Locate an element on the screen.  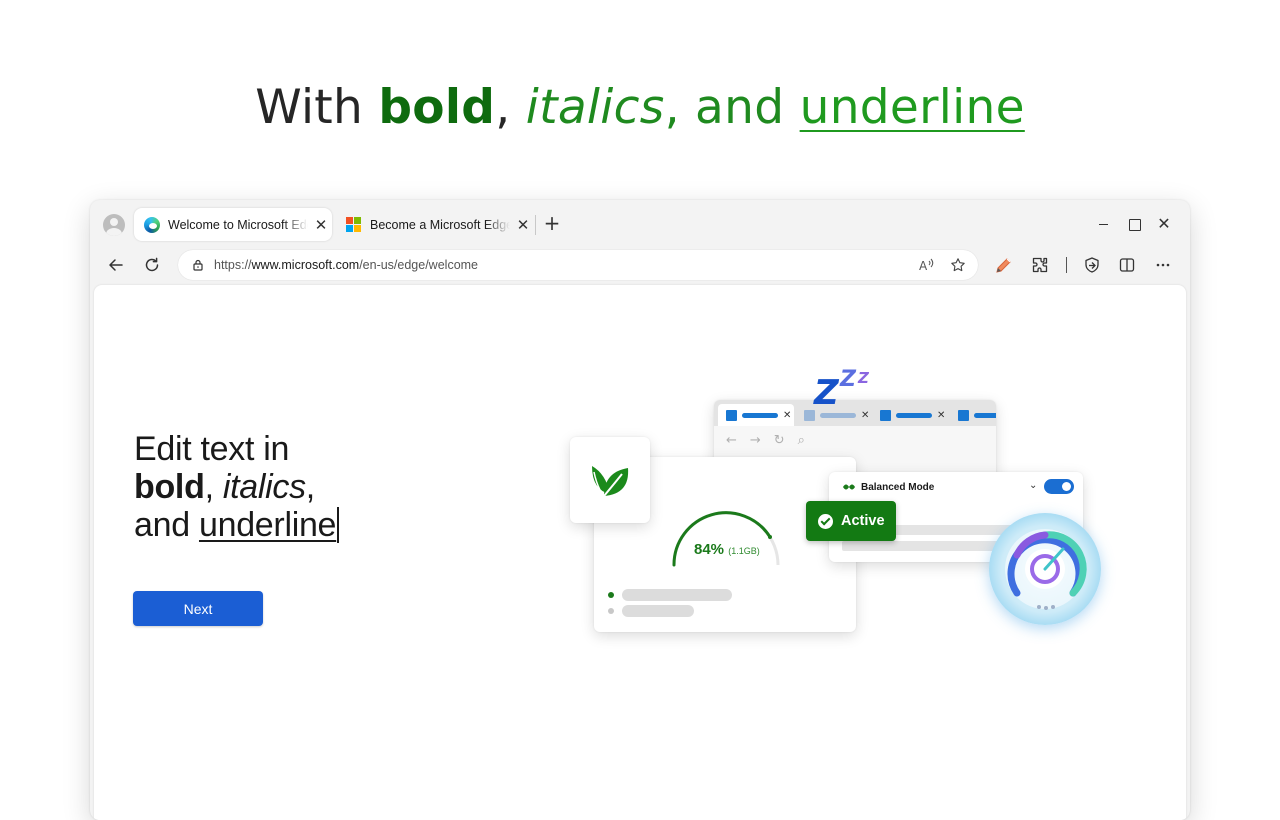
toolbar-separator is located at coordinates (1066, 265).